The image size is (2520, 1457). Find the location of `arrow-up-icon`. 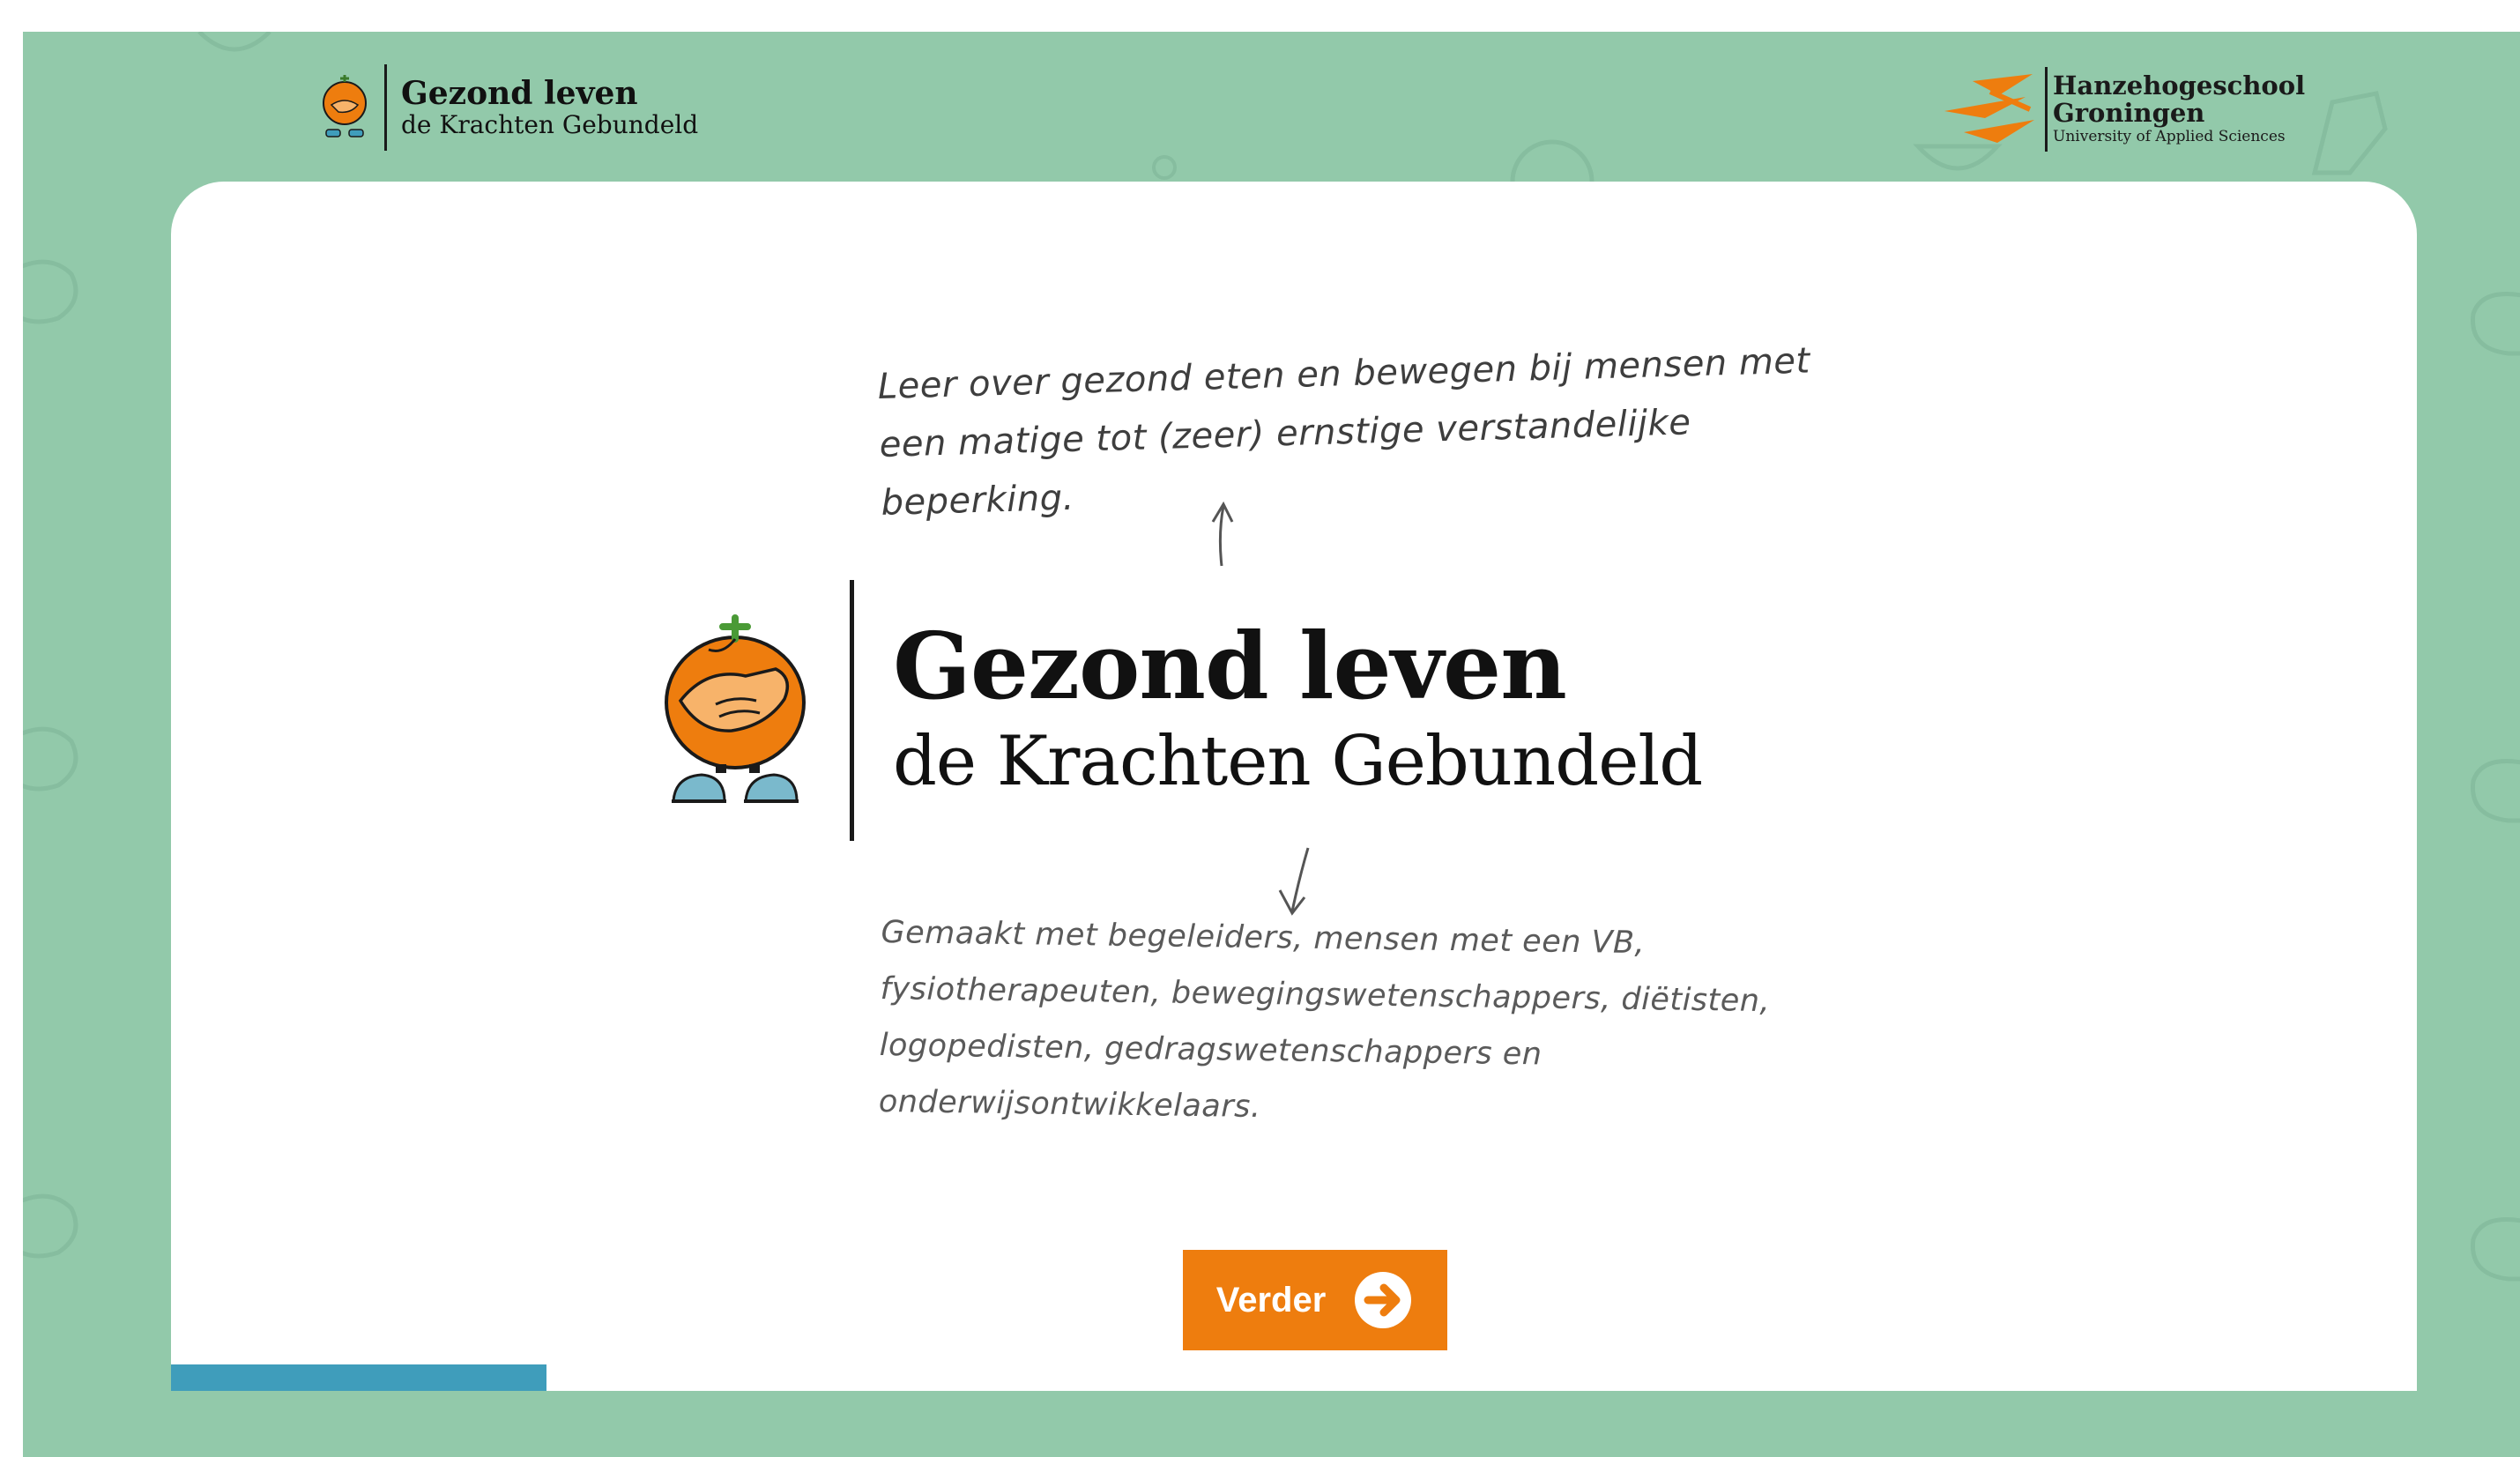

arrow-up-icon is located at coordinates (1222, 534).